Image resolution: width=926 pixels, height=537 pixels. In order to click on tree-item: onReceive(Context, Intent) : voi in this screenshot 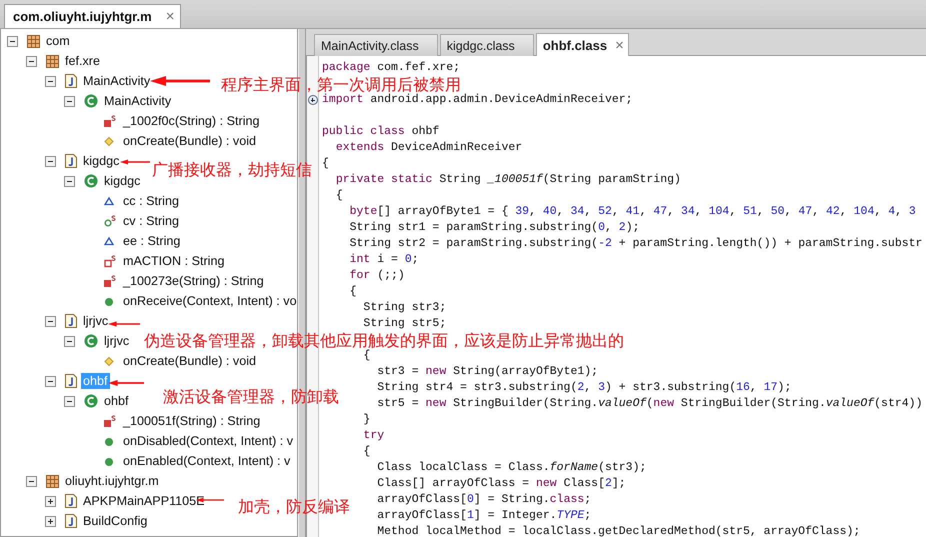, I will do `click(209, 301)`.